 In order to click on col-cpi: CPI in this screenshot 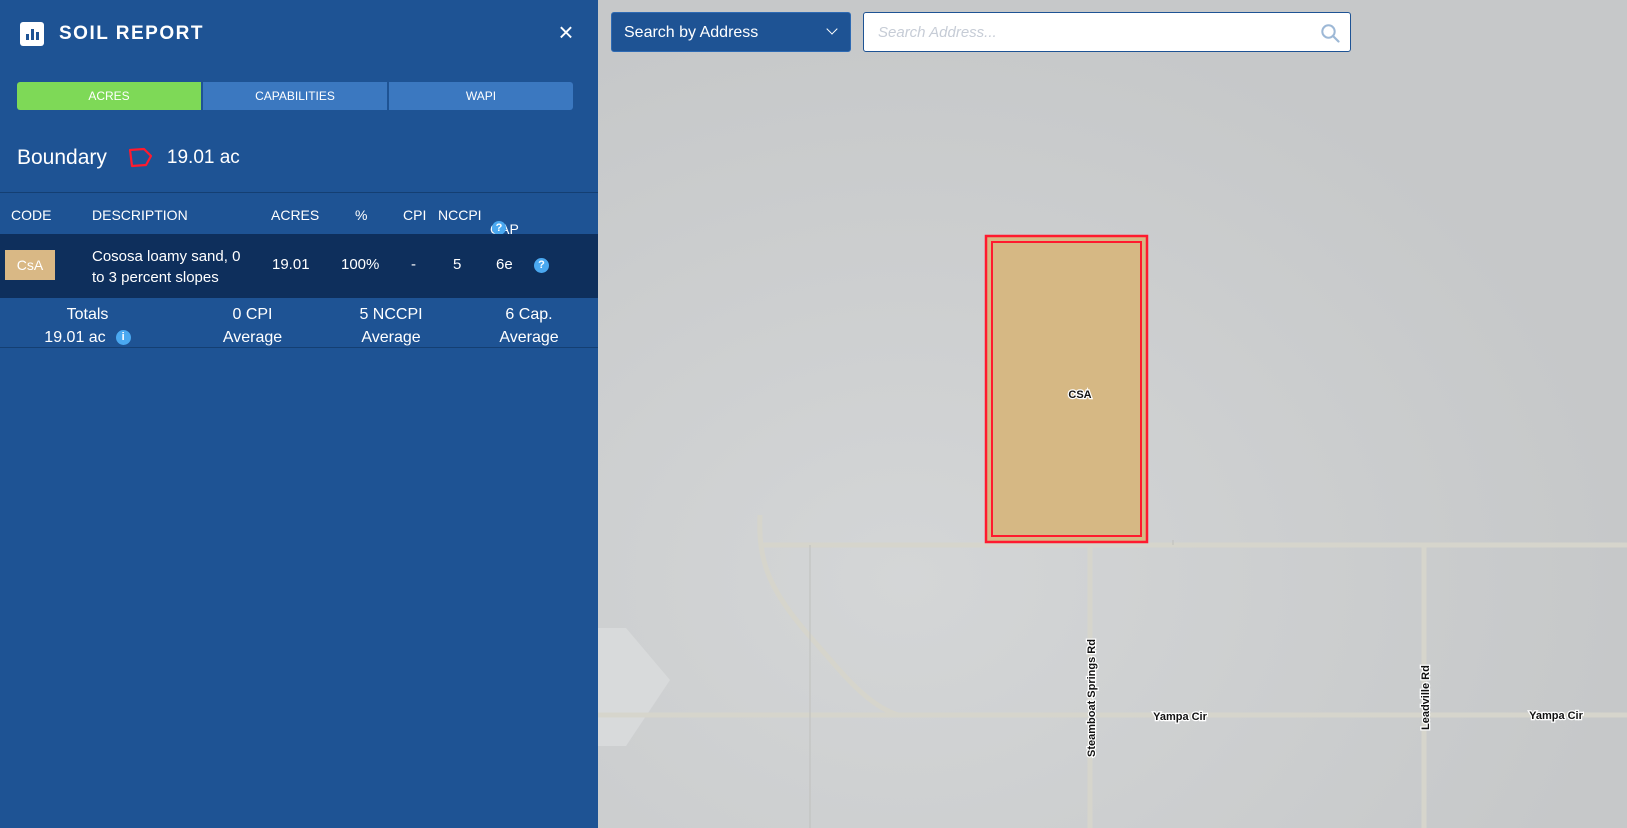, I will do `click(415, 215)`.